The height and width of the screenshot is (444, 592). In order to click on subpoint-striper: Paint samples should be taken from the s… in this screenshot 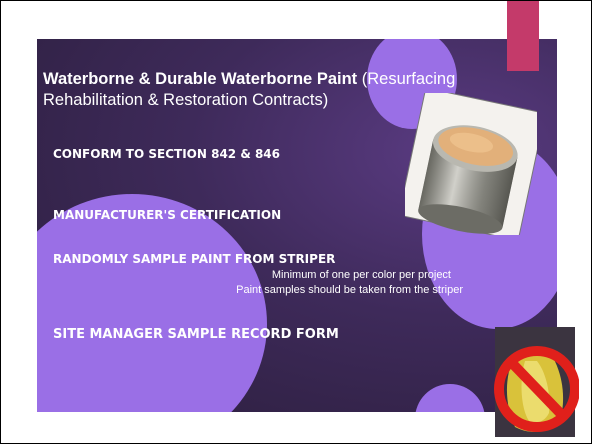, I will do `click(349, 290)`.